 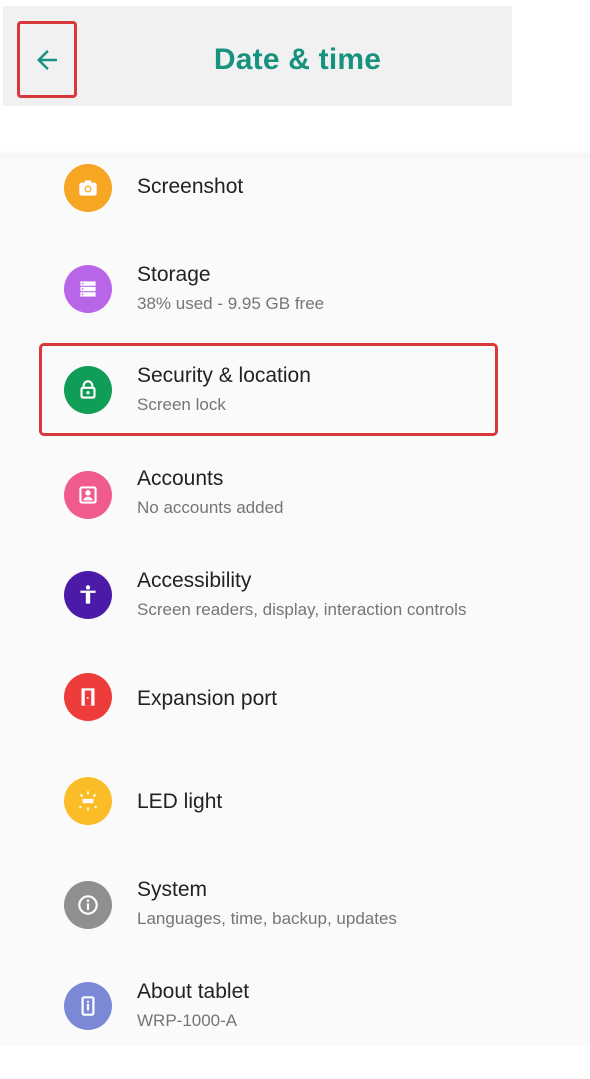 I want to click on tablet-icon, so click(x=88, y=1006).